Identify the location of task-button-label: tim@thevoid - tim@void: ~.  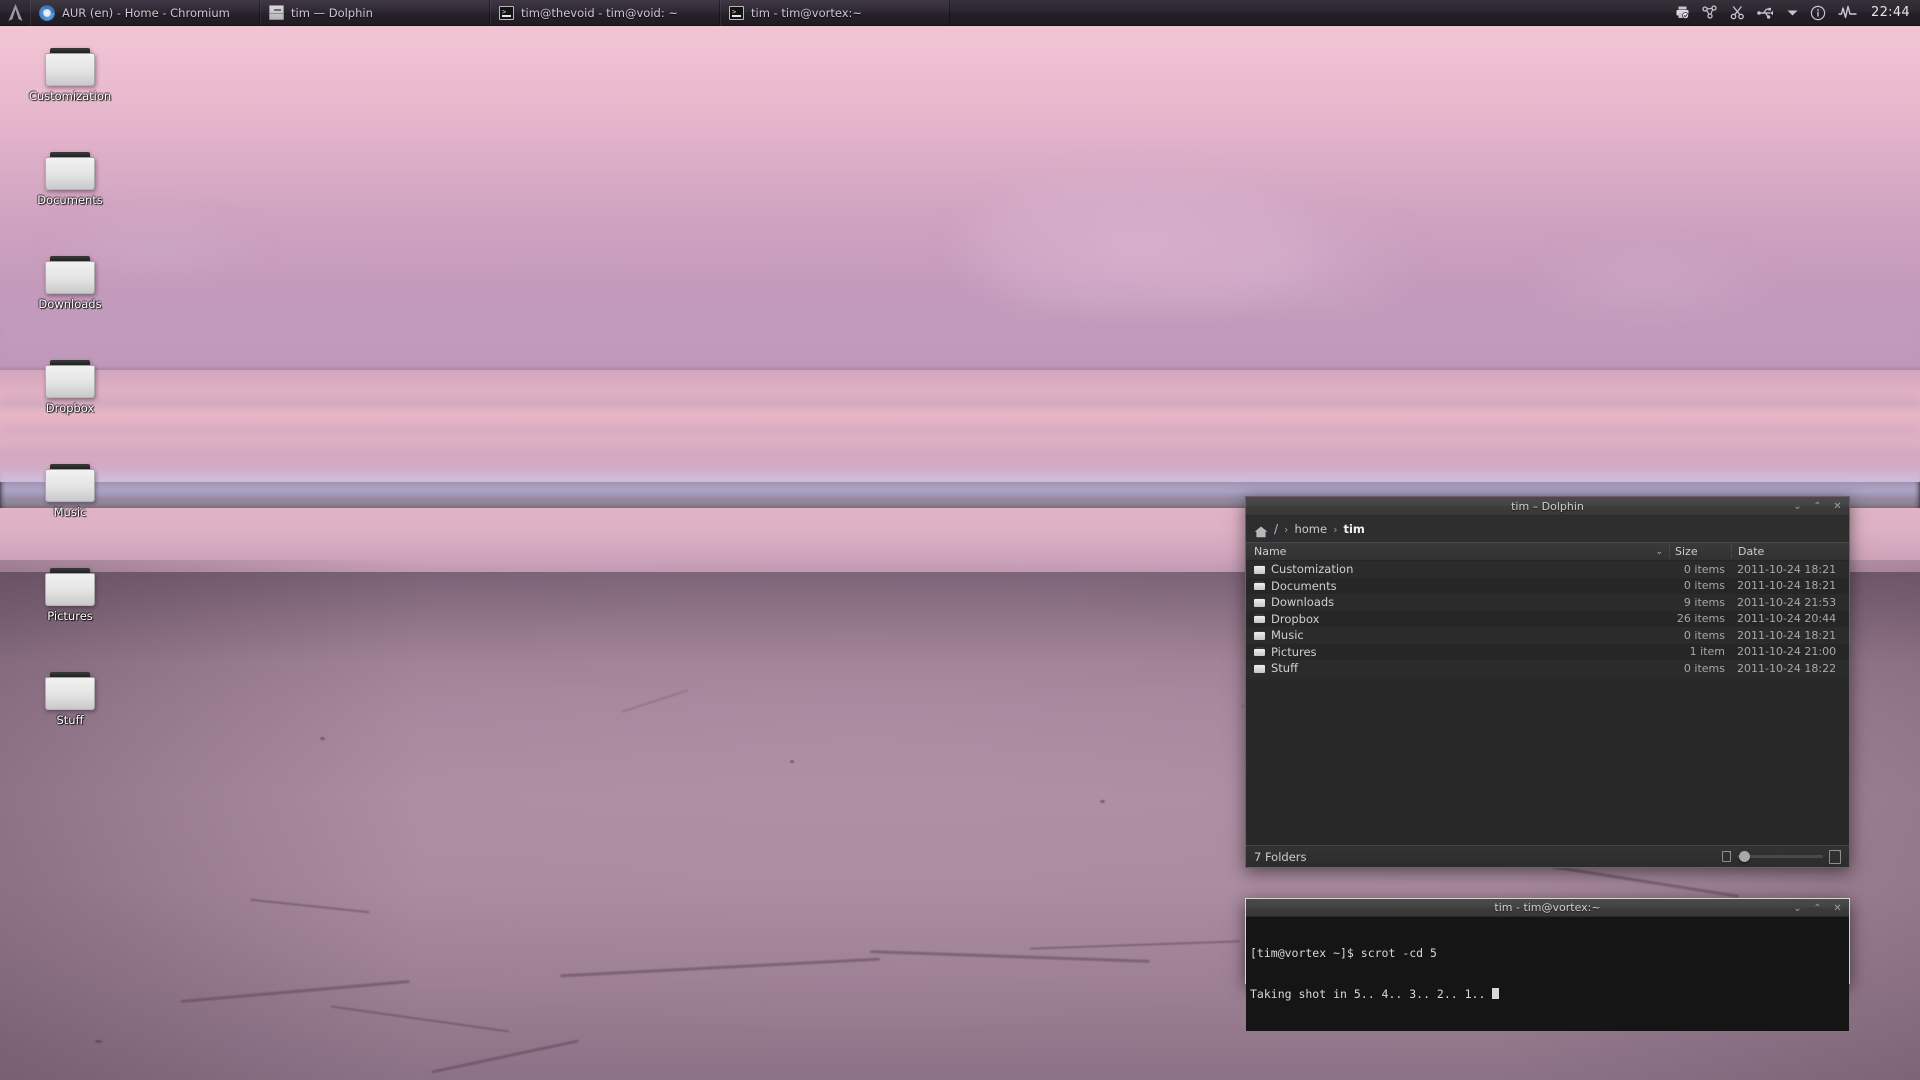
(599, 12).